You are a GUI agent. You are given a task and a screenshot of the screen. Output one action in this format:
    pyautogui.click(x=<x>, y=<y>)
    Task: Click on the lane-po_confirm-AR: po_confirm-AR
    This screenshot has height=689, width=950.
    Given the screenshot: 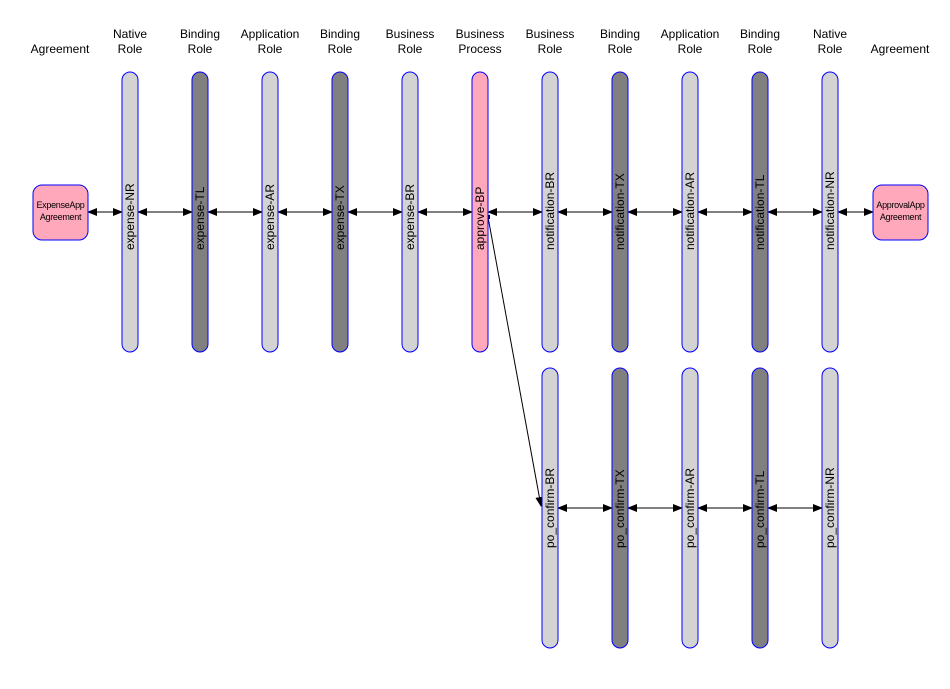 What is the action you would take?
    pyautogui.click(x=690, y=508)
    